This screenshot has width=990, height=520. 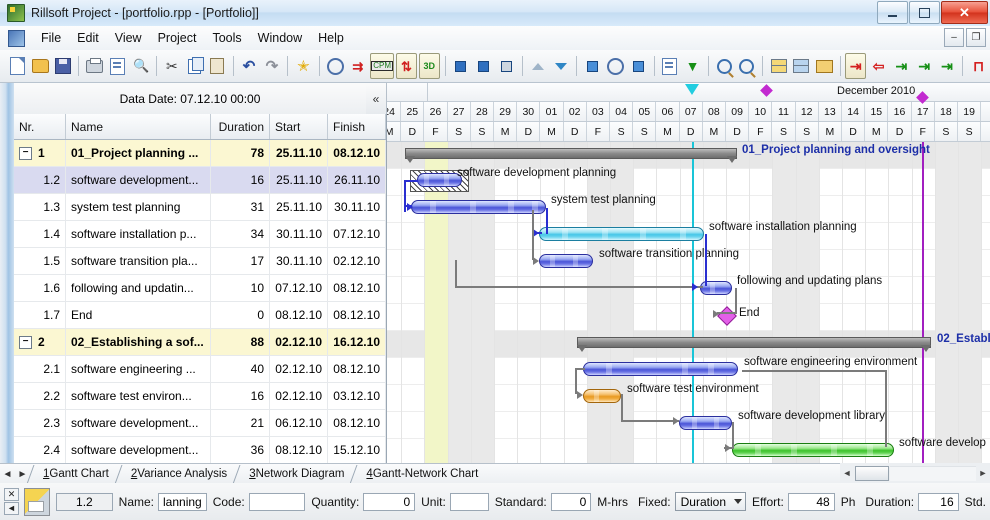 What do you see at coordinates (420, 474) in the screenshot?
I see `tab-gantt-network-chart: 4 Gantt-Network Chart` at bounding box center [420, 474].